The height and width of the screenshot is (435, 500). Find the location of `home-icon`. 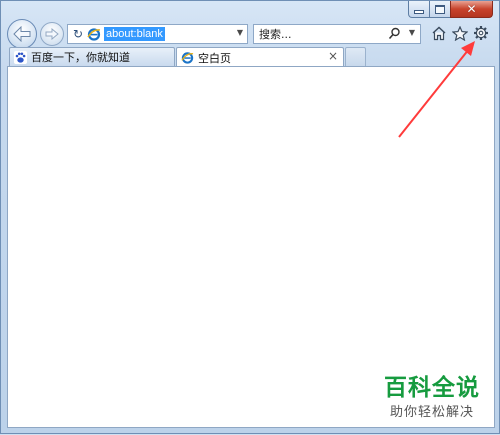

home-icon is located at coordinates (439, 33).